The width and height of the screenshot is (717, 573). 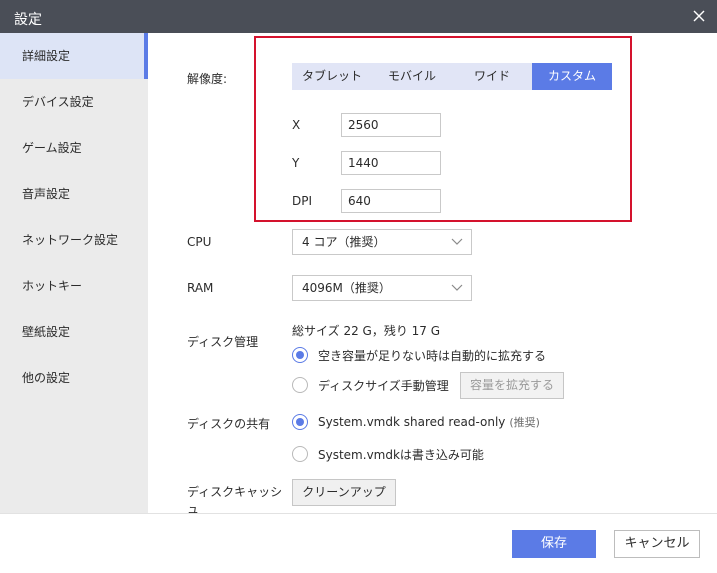 I want to click on sidebar-item-label: ホットキー, so click(x=52, y=286).